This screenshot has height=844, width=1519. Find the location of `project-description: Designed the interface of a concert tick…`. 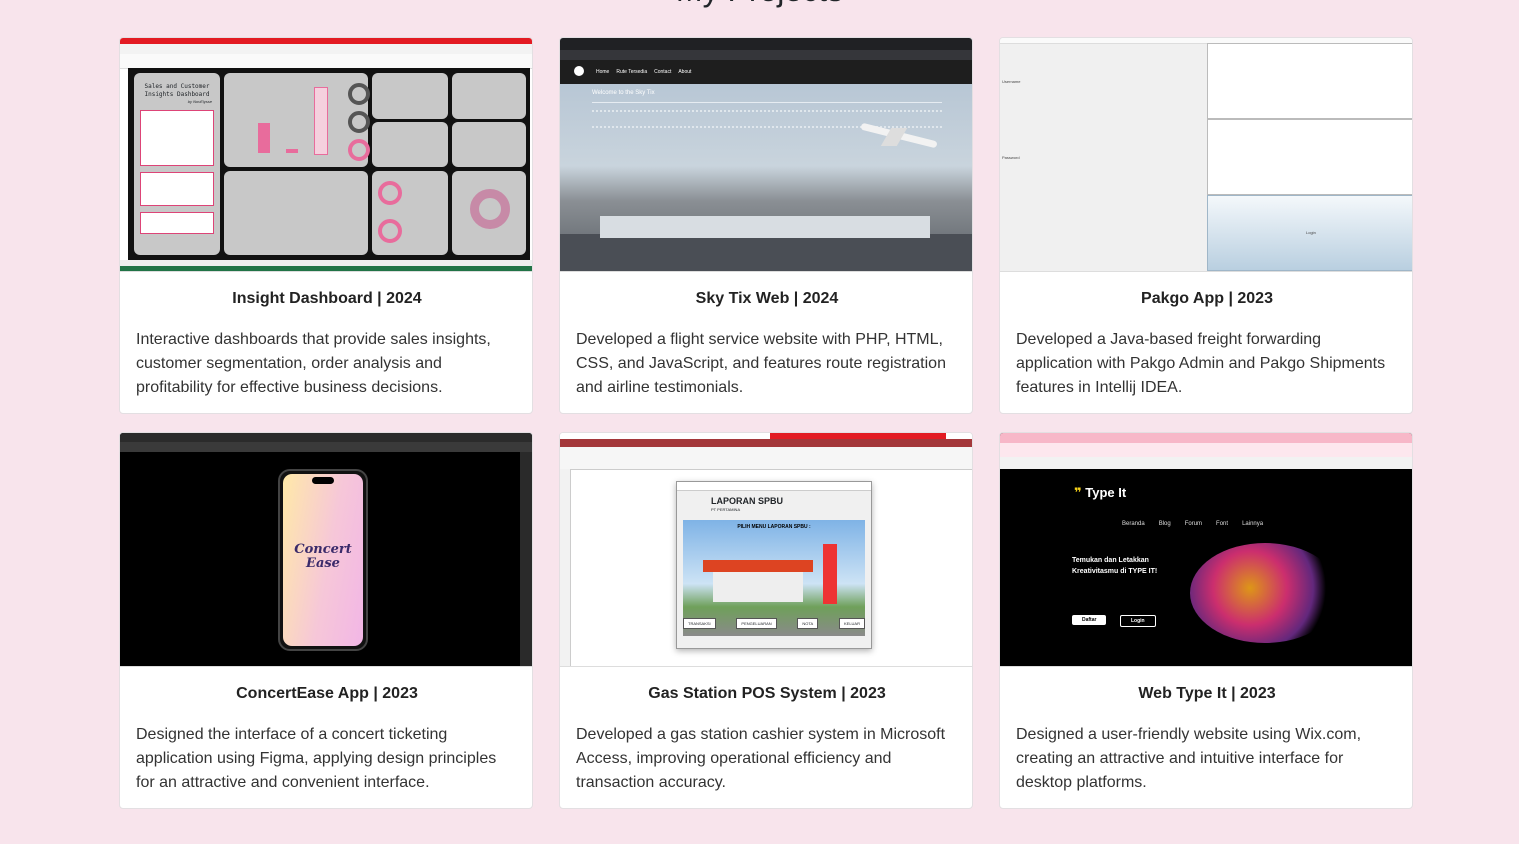

project-description: Designed the interface of a concert tick… is located at coordinates (316, 758).